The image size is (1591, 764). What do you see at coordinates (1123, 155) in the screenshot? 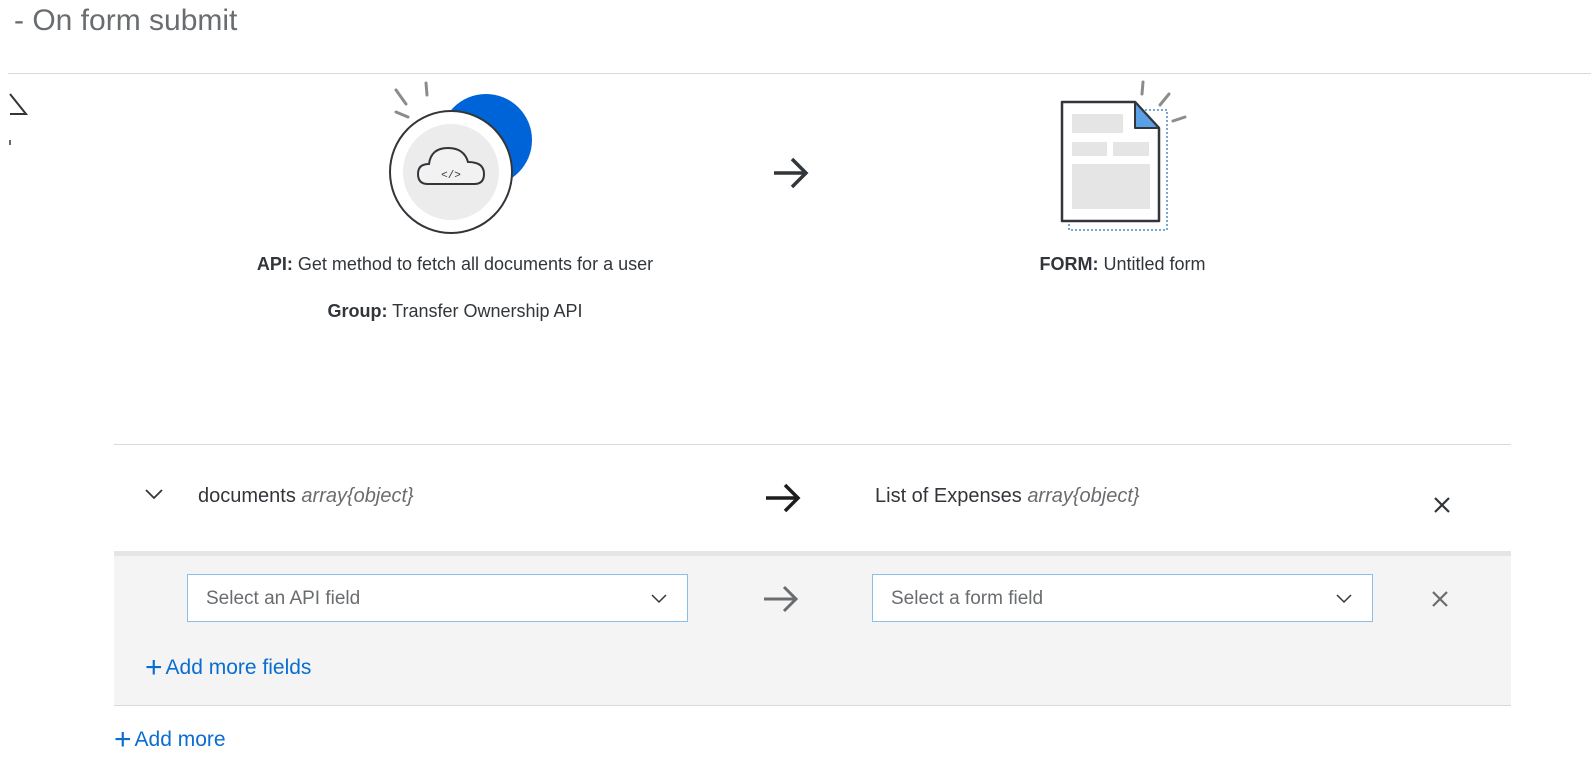
I see `document-form-icon` at bounding box center [1123, 155].